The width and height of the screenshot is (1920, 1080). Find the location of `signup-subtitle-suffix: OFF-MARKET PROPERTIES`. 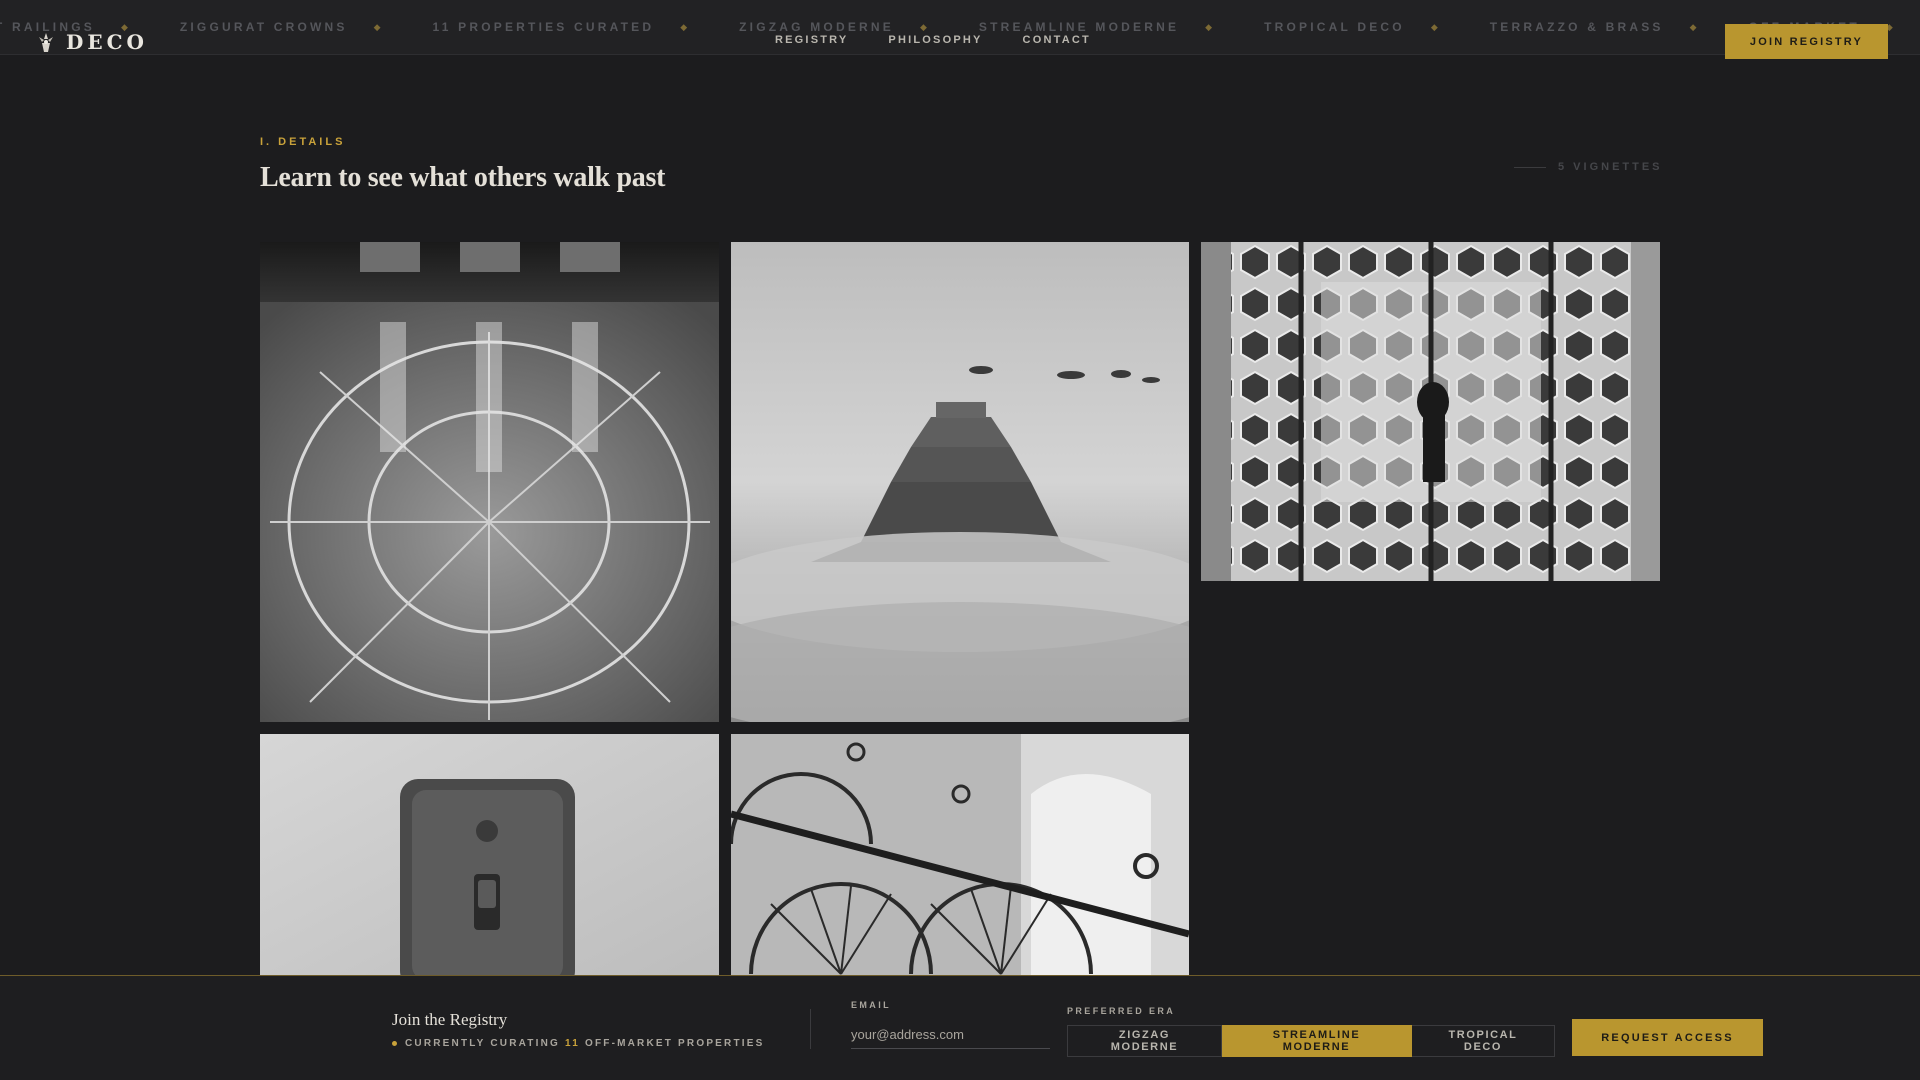

signup-subtitle-suffix: OFF-MARKET PROPERTIES is located at coordinates (674, 1043).